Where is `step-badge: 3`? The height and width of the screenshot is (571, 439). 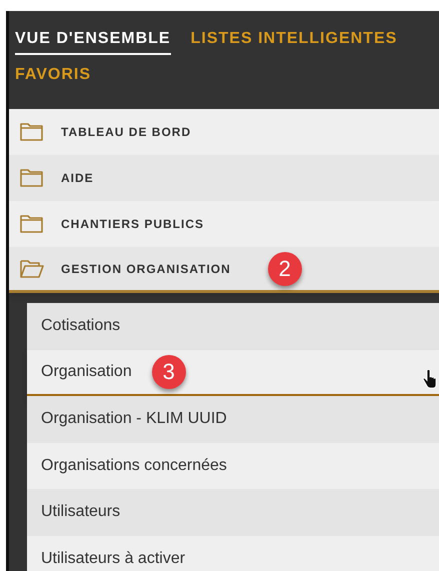 step-badge: 3 is located at coordinates (169, 371).